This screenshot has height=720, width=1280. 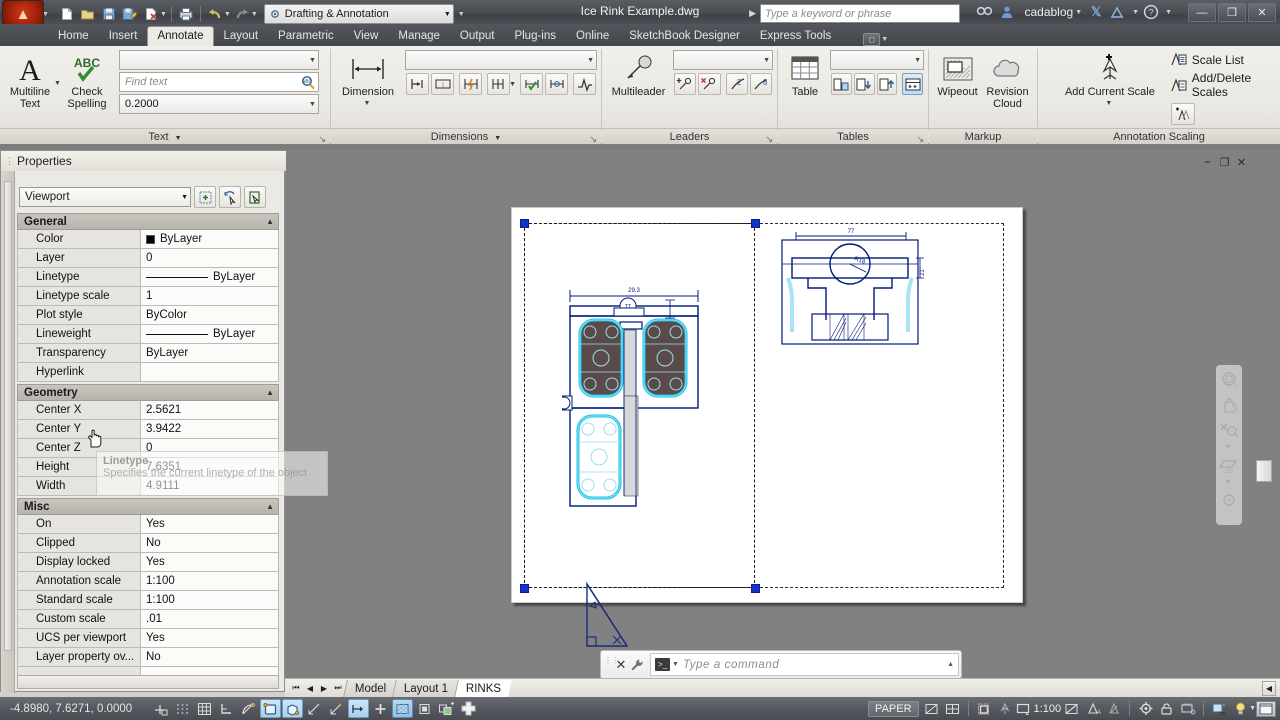 I want to click on annotation-scale-value: 1:100, so click(x=1048, y=709).